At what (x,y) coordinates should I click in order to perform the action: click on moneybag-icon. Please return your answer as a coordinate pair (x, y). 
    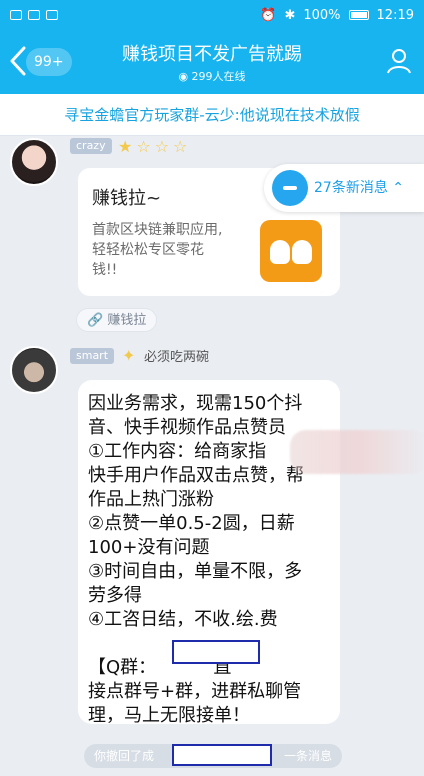
    Looking at the image, I should click on (291, 251).